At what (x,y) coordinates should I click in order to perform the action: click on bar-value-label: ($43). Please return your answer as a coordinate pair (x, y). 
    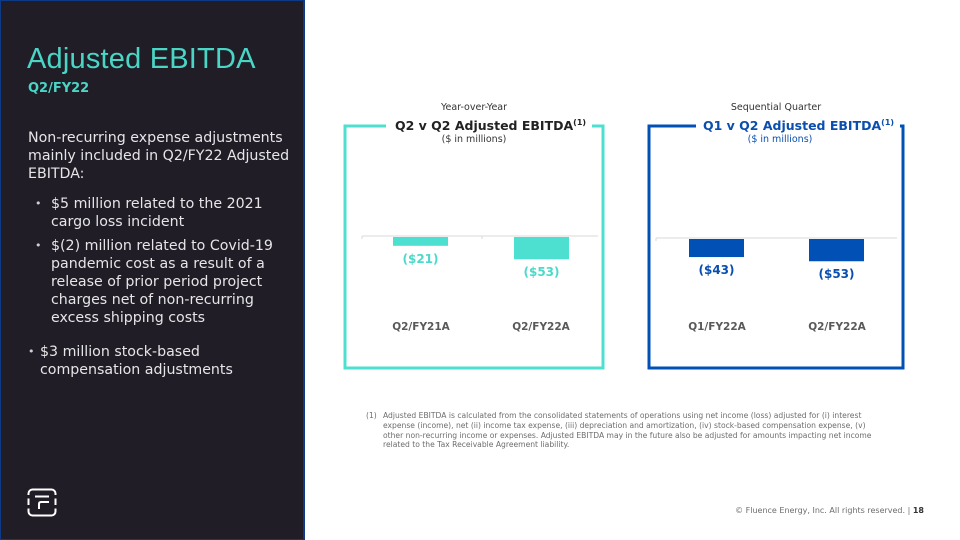
    Looking at the image, I should click on (716, 270).